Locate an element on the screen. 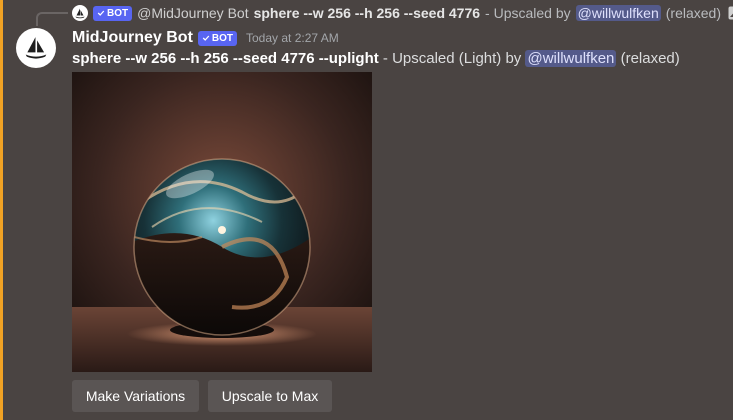  message-header: MidJourney Bot BOT Today at 2:27 AM is located at coordinates (205, 38).